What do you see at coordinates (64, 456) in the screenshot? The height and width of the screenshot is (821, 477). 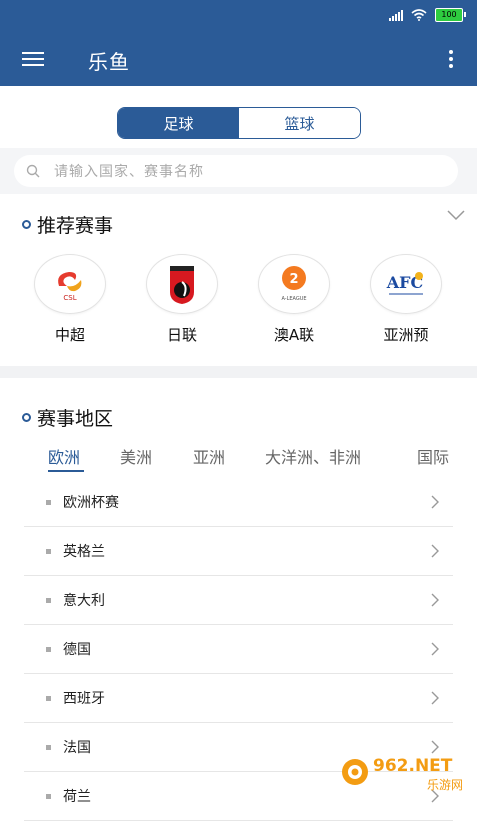 I see `tab-europe: 欧洲` at bounding box center [64, 456].